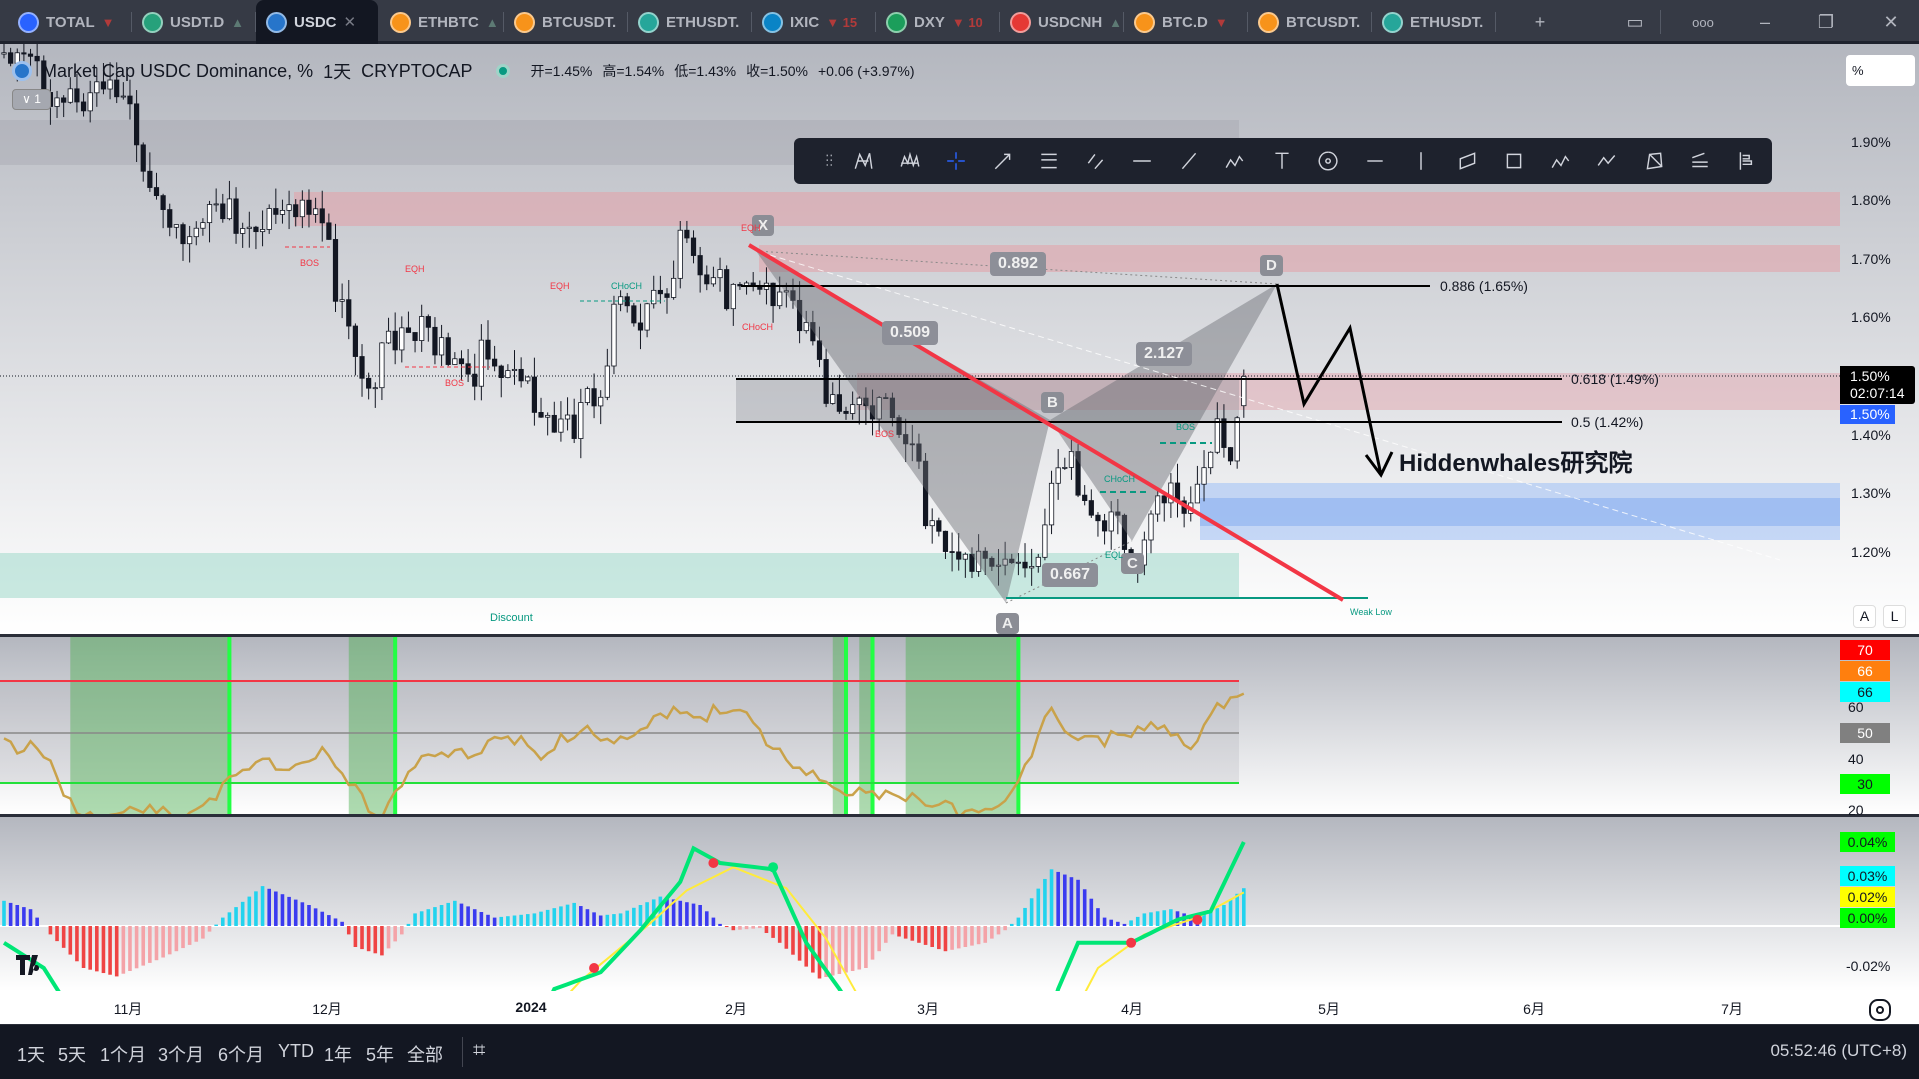 This screenshot has height=1079, width=1919. I want to click on more-button: ooo, so click(1703, 22).